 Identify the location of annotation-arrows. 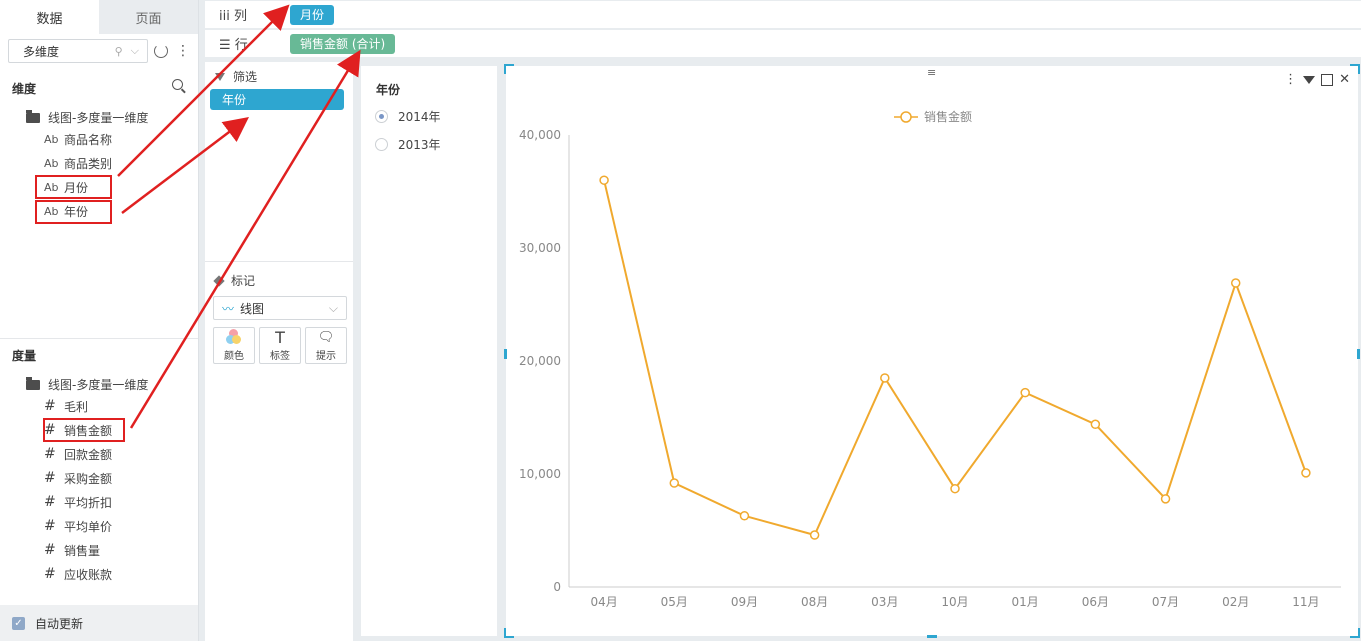
(239, 216).